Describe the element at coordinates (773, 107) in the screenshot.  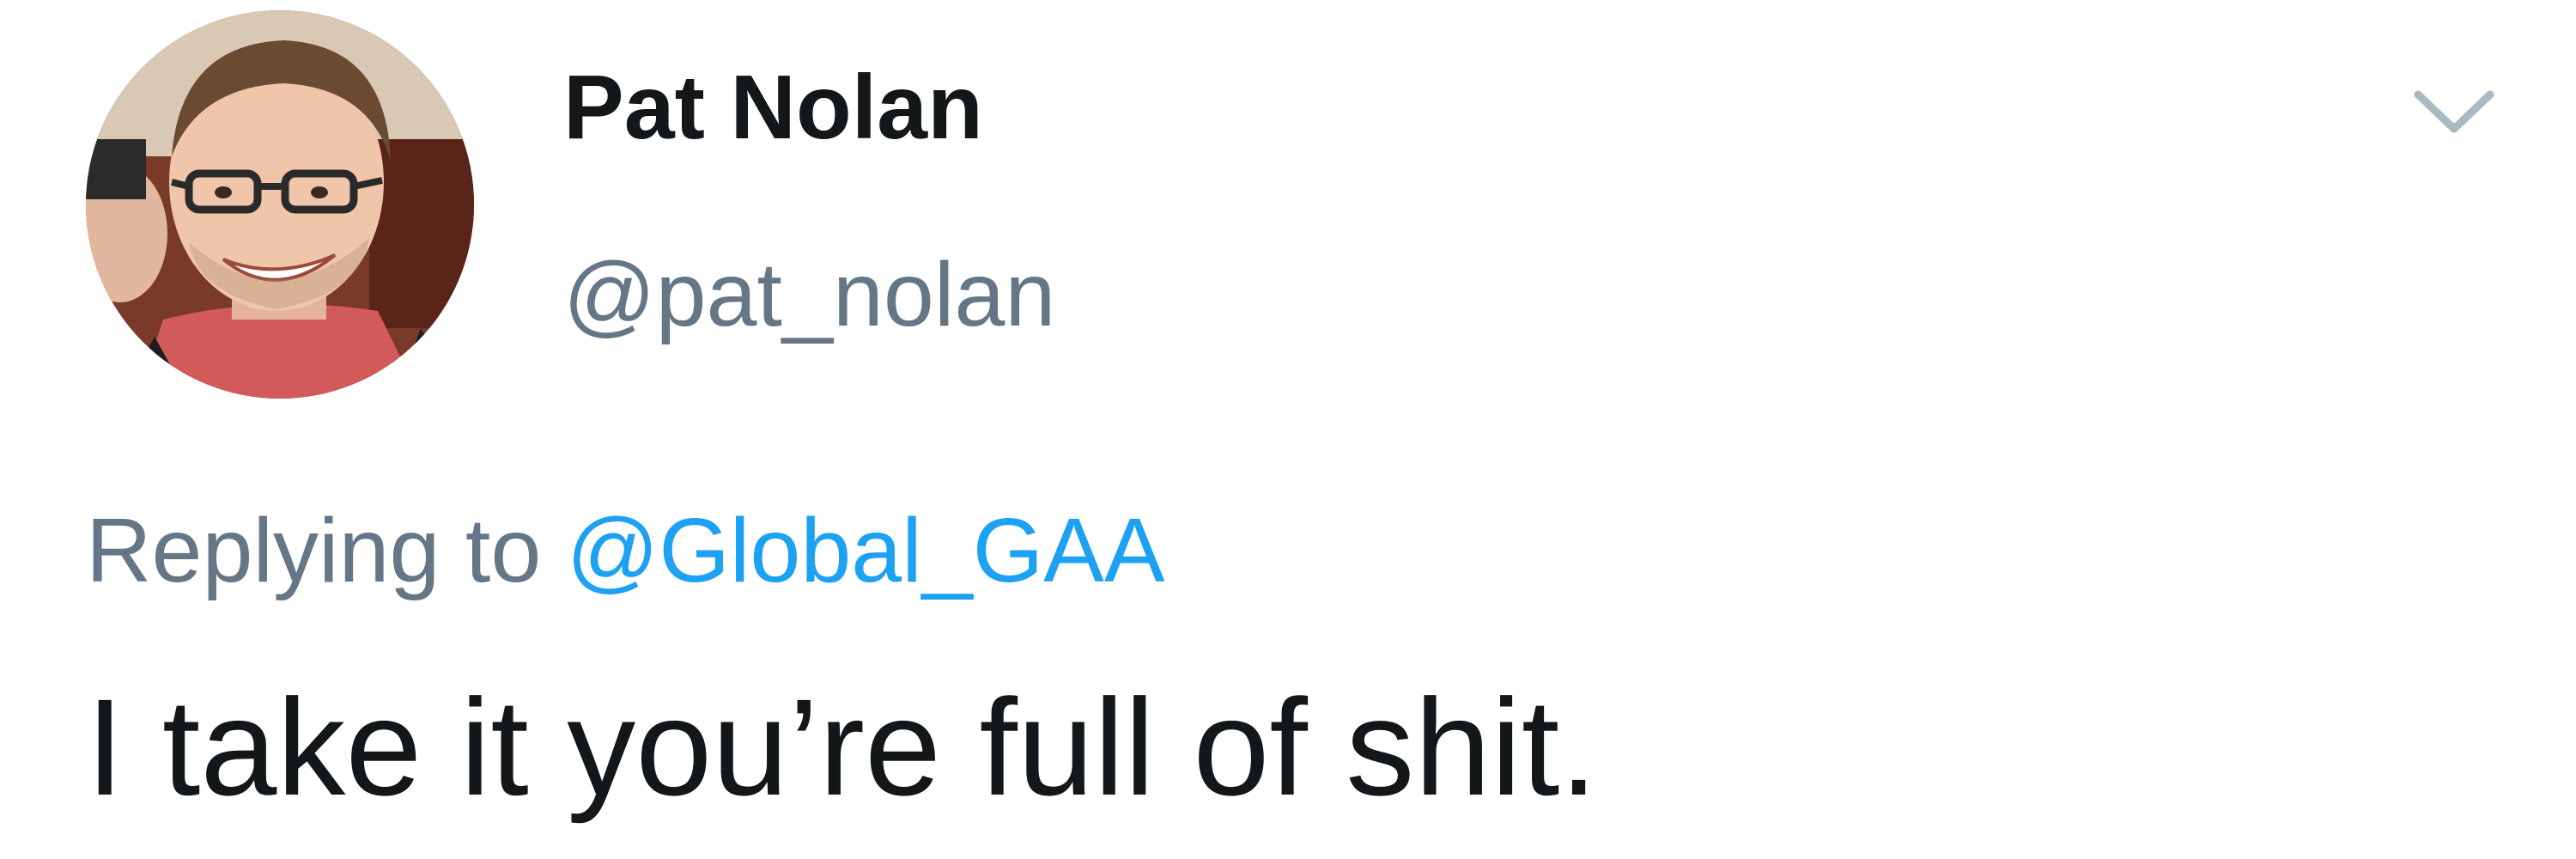
I see `author-display-name: Pat Nolan` at that location.